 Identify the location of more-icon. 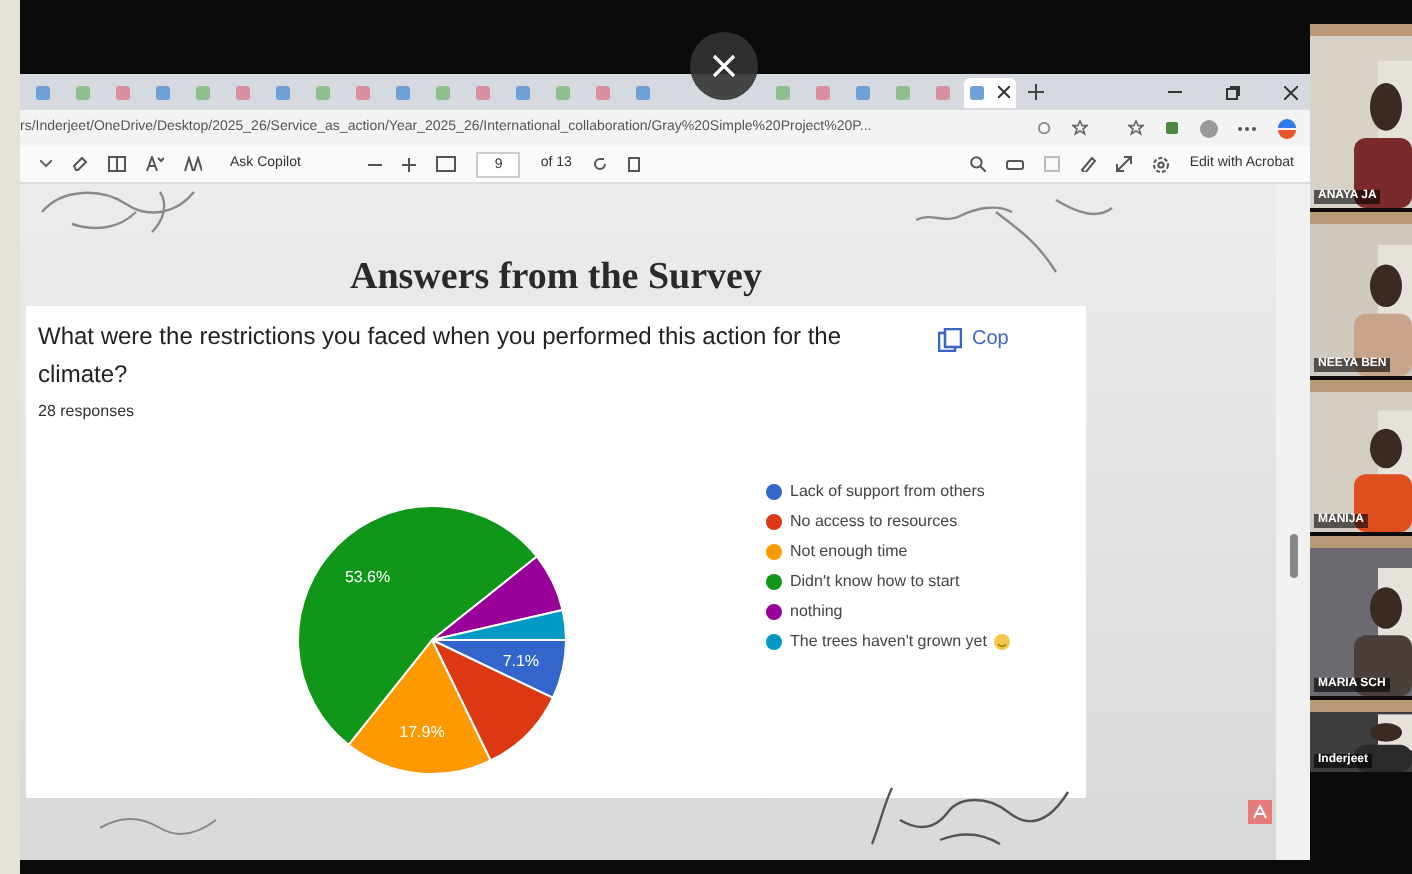
(1247, 128).